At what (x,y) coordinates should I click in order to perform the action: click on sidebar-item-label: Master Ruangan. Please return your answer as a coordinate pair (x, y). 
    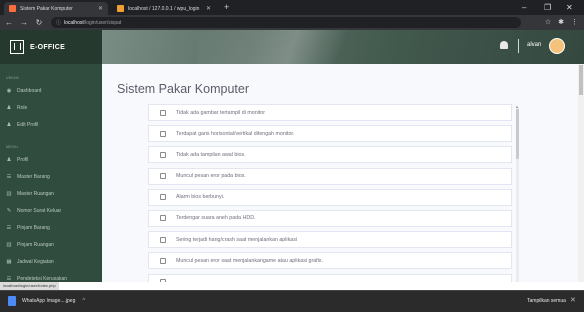
    Looking at the image, I should click on (35, 193).